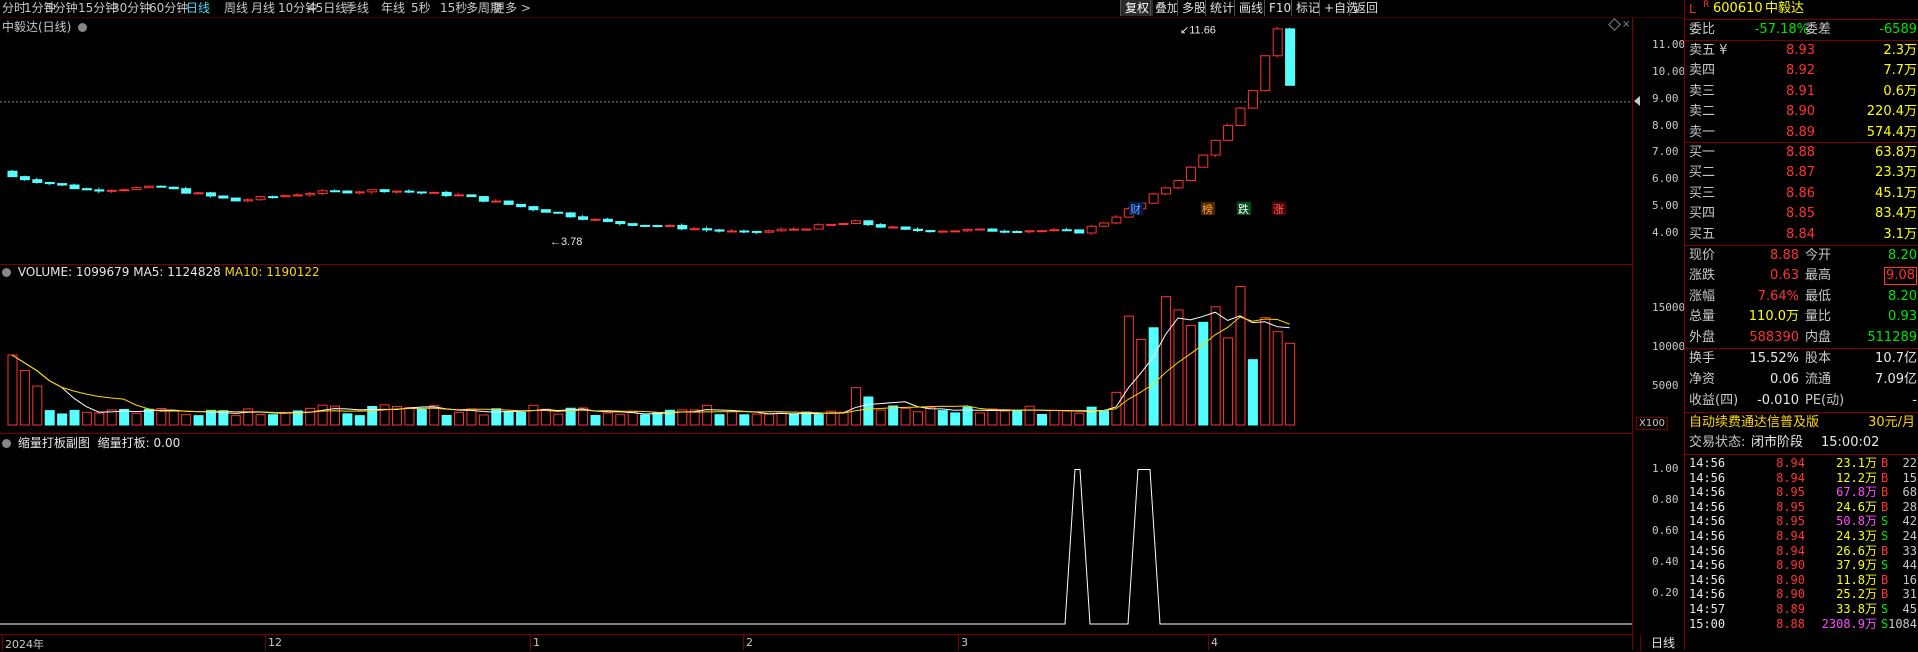  What do you see at coordinates (1702, 276) in the screenshot?
I see `stat-label: 涨跌` at bounding box center [1702, 276].